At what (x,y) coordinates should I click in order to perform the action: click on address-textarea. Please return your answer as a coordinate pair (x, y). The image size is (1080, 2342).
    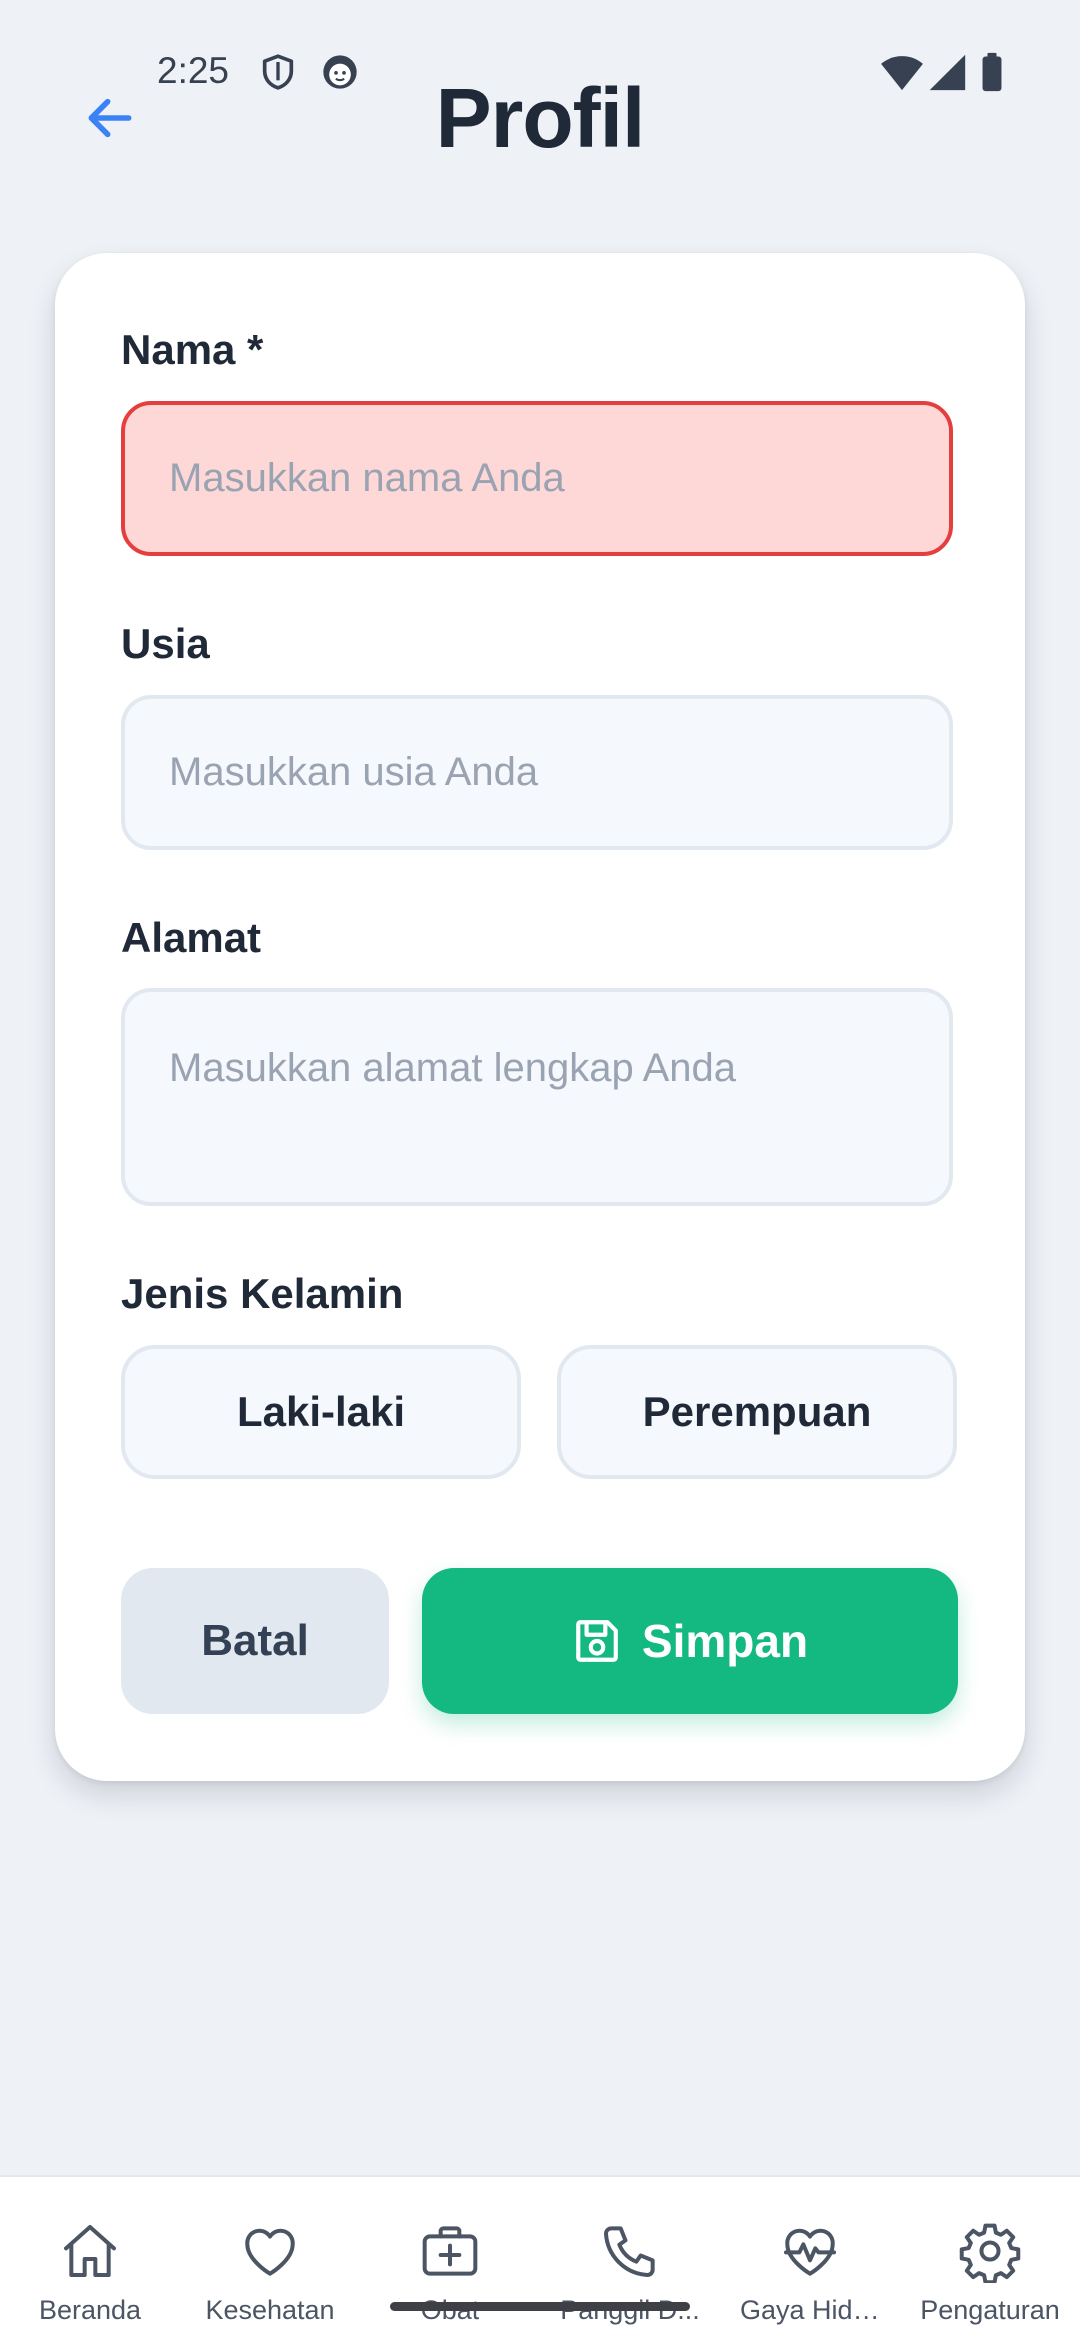
    Looking at the image, I should click on (537, 1097).